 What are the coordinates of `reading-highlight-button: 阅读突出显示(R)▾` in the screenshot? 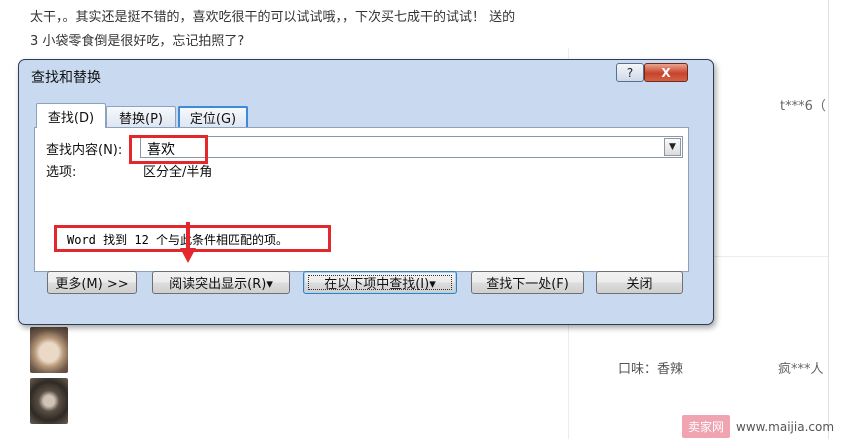 It's located at (221, 282).